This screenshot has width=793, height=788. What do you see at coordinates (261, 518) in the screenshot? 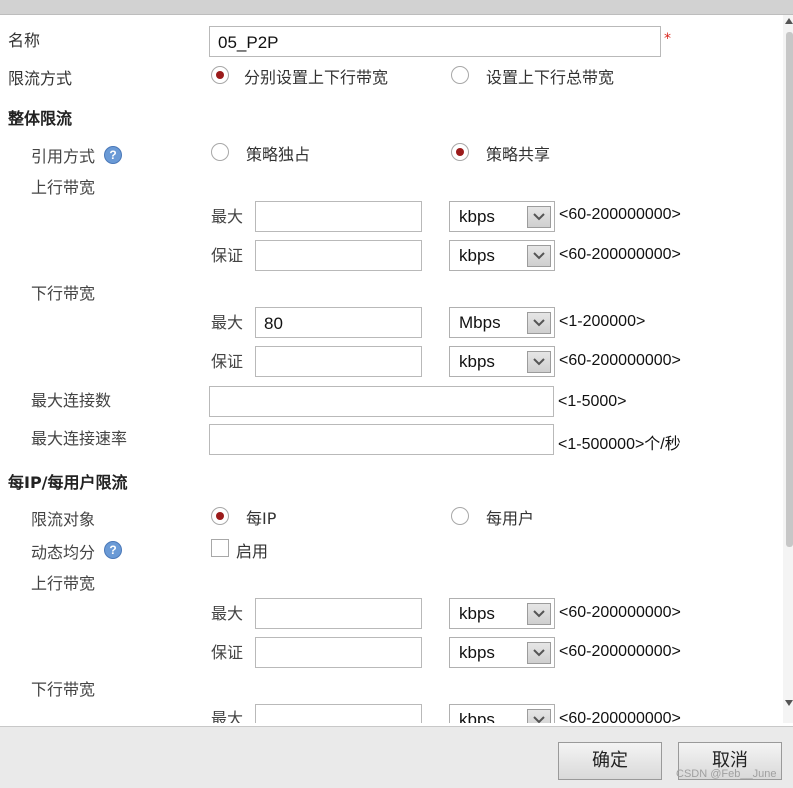
I see `limit-target-per-ip-label: 每IP` at bounding box center [261, 518].